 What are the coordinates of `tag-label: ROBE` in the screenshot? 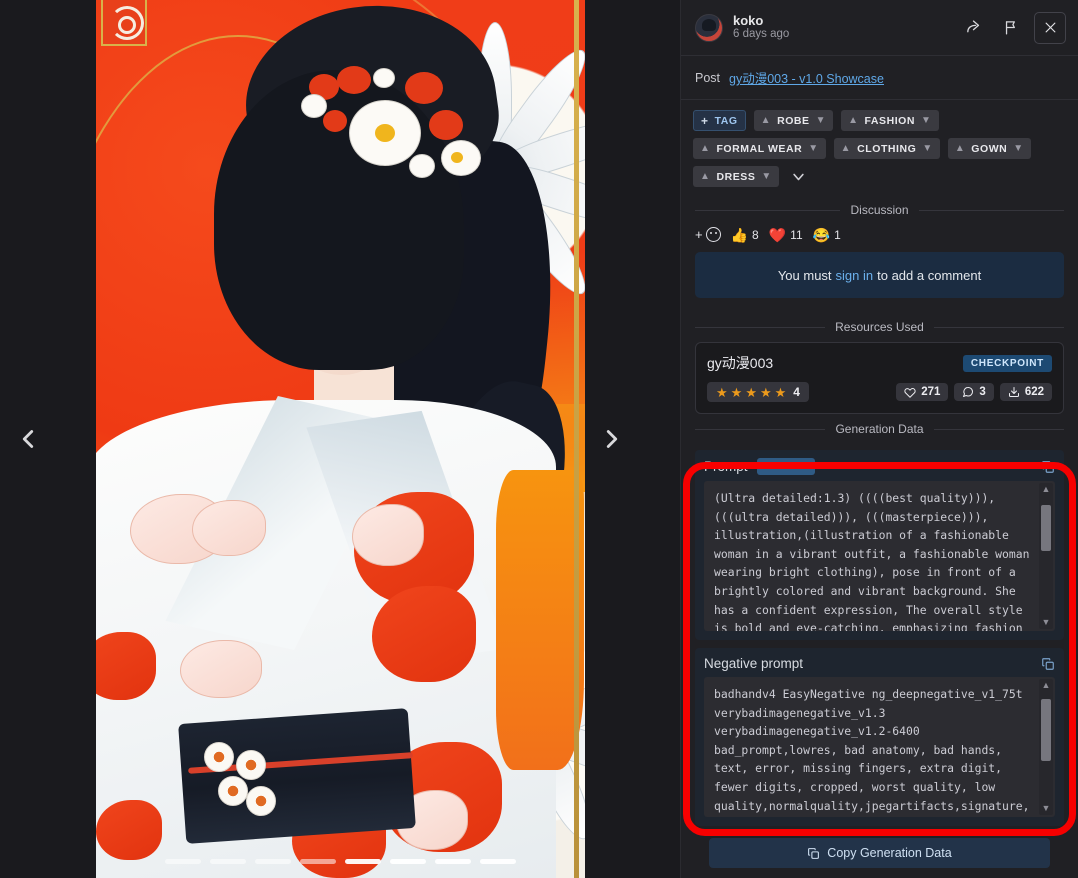 It's located at (793, 120).